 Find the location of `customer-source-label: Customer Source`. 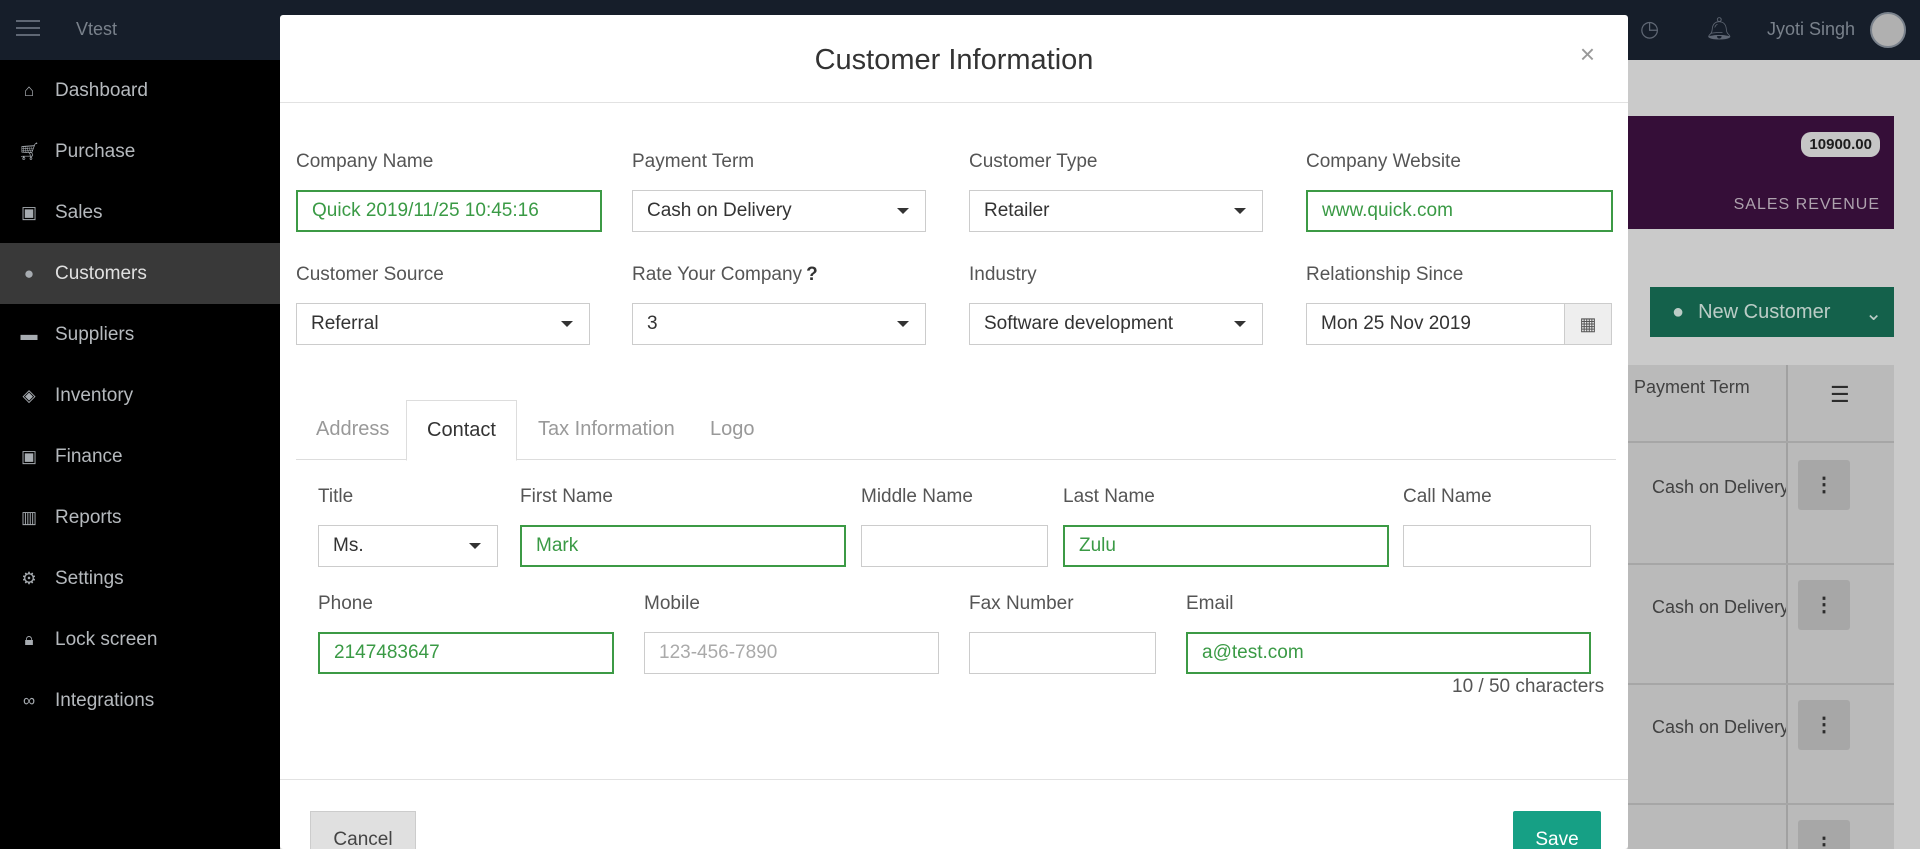

customer-source-label: Customer Source is located at coordinates (370, 274).